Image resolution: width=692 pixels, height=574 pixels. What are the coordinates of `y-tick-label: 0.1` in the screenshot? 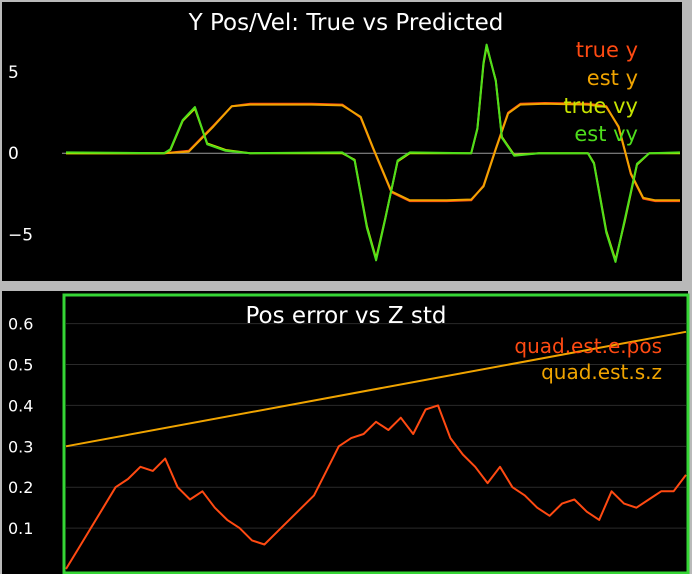 It's located at (20, 528).